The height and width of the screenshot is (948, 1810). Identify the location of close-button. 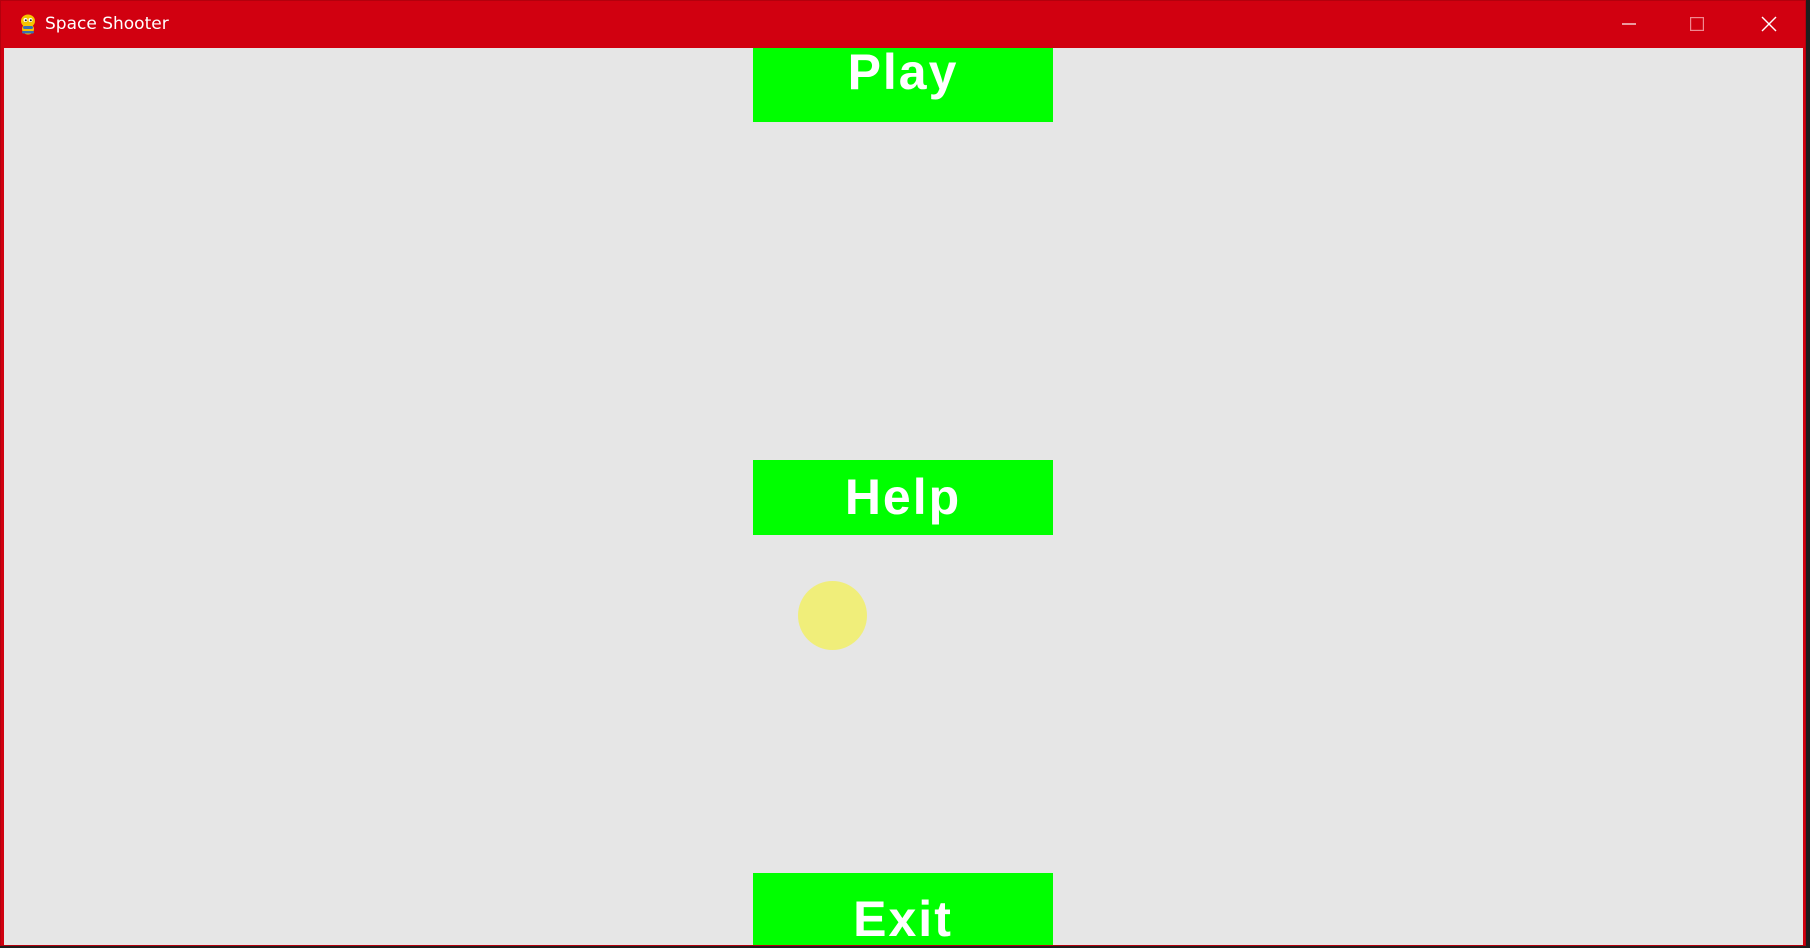
(1769, 24).